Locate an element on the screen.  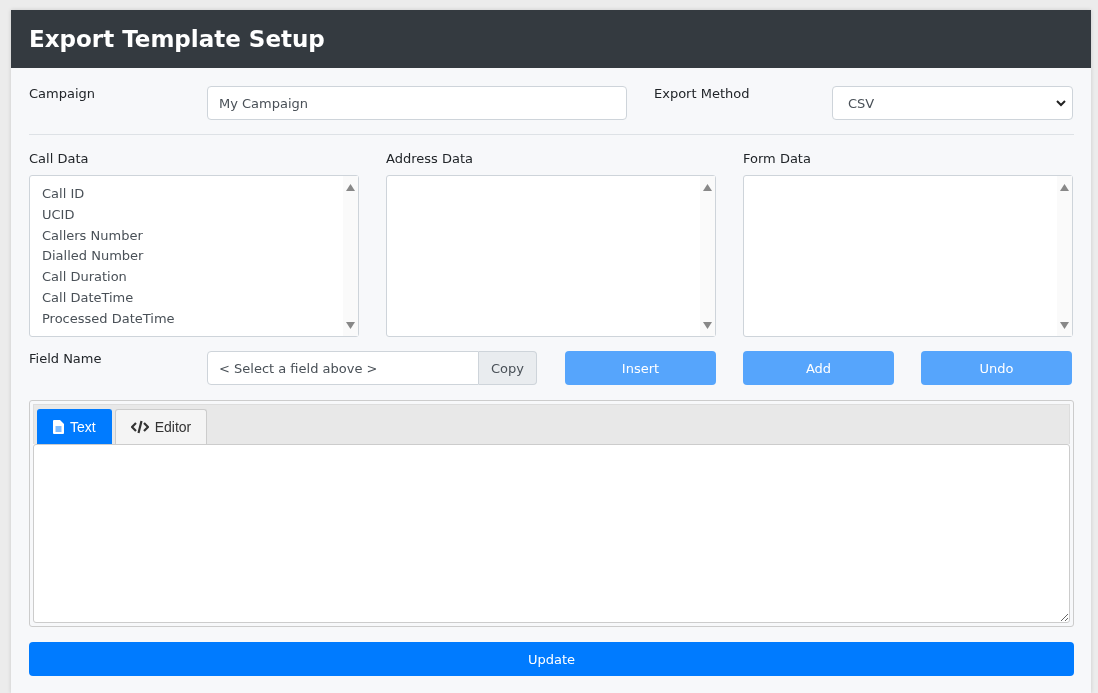
field-listbox: Call ID UCID Callers Number Dialled Number Call Duration Call DateTime Processed DateTime is located at coordinates (194, 256).